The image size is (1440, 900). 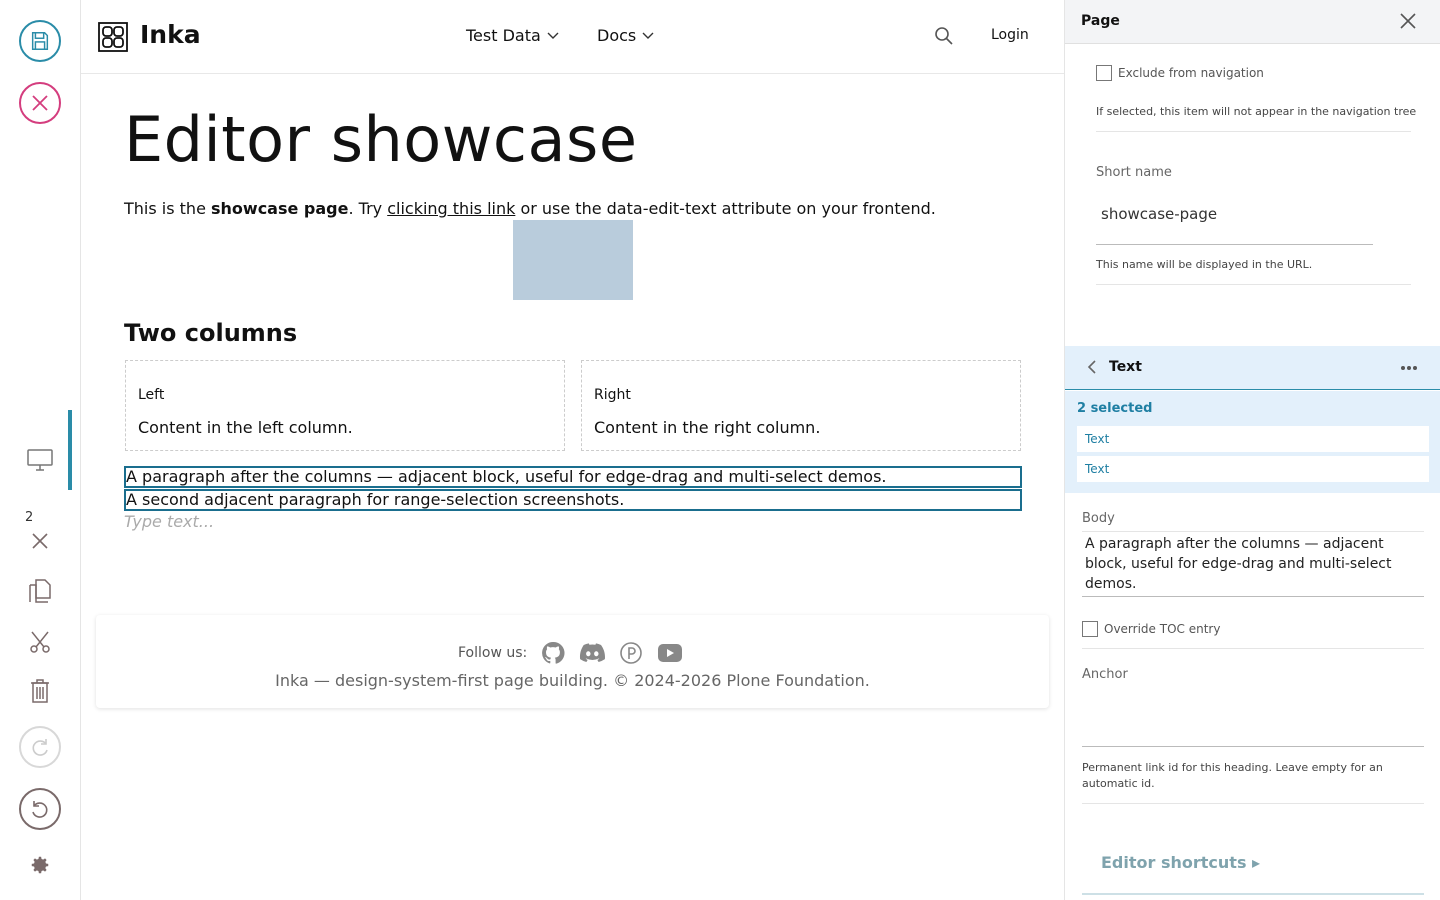 I want to click on gear-icon, so click(x=40, y=865).